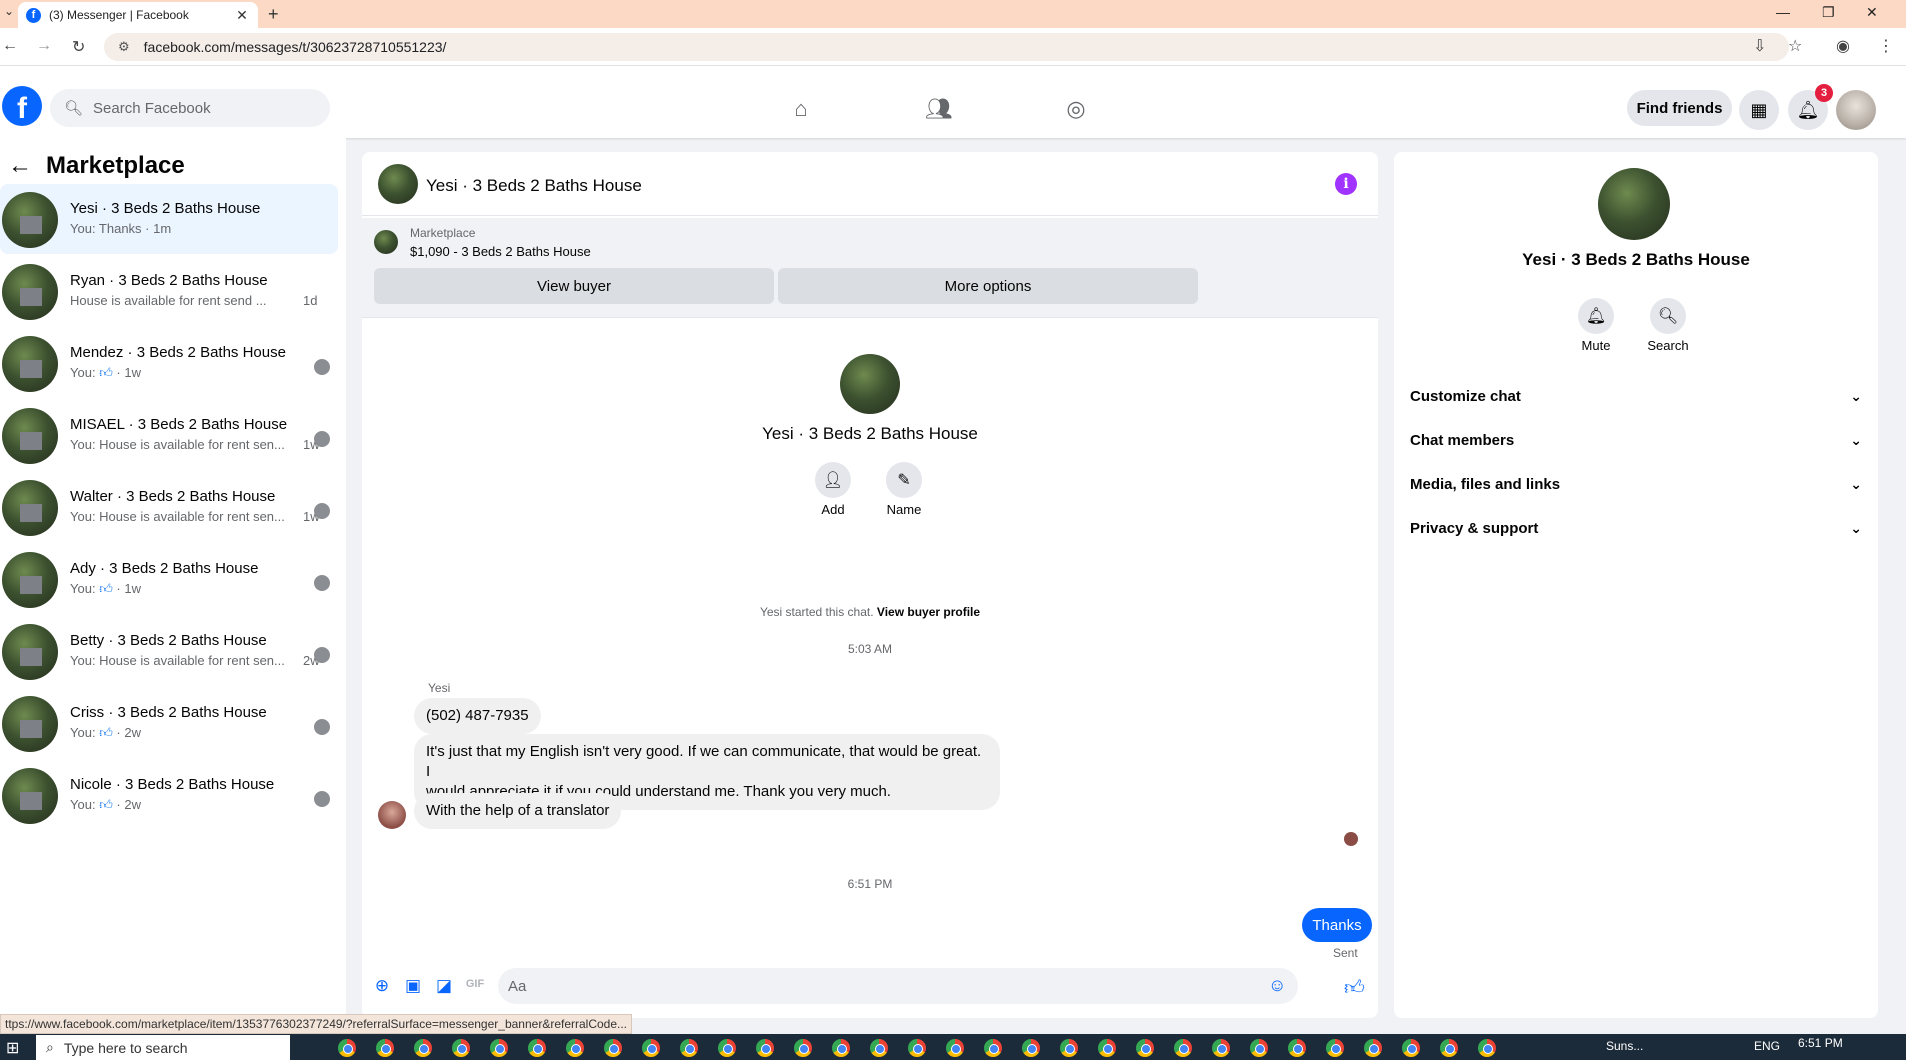  Describe the element at coordinates (10, 46) in the screenshot. I see `back-icon: ←` at that location.